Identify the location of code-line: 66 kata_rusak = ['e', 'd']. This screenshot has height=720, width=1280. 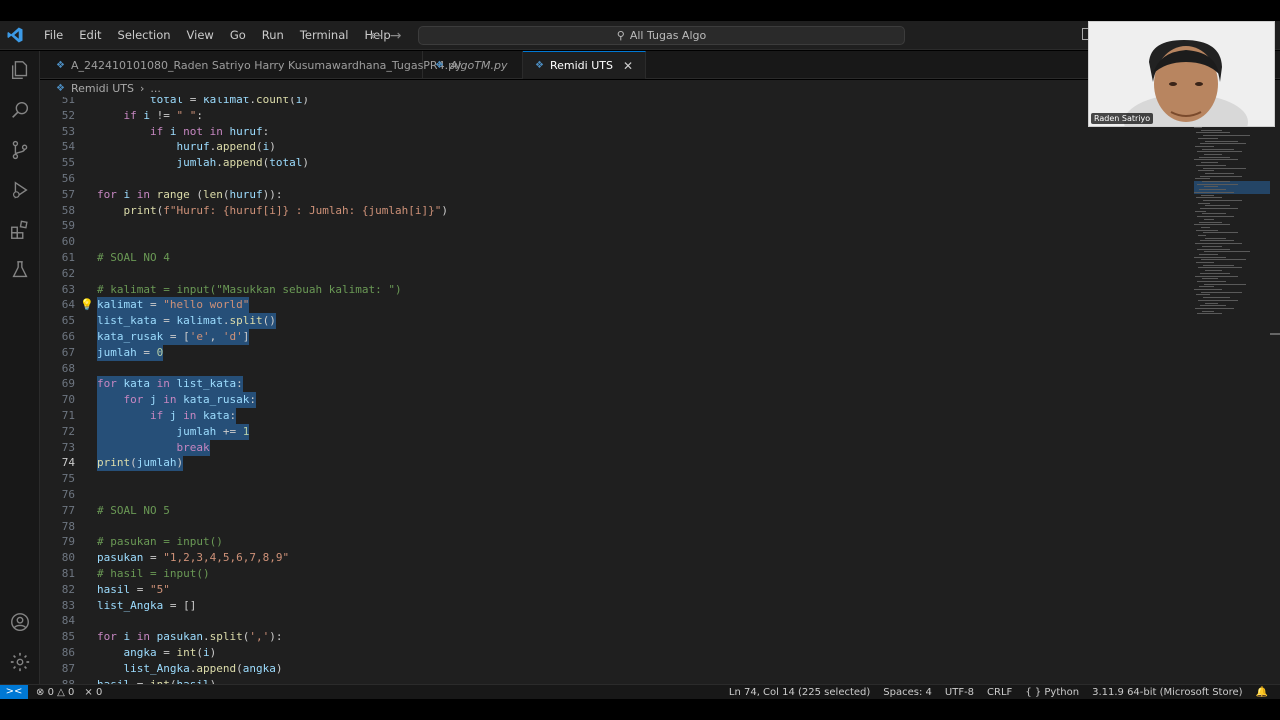
(615, 337).